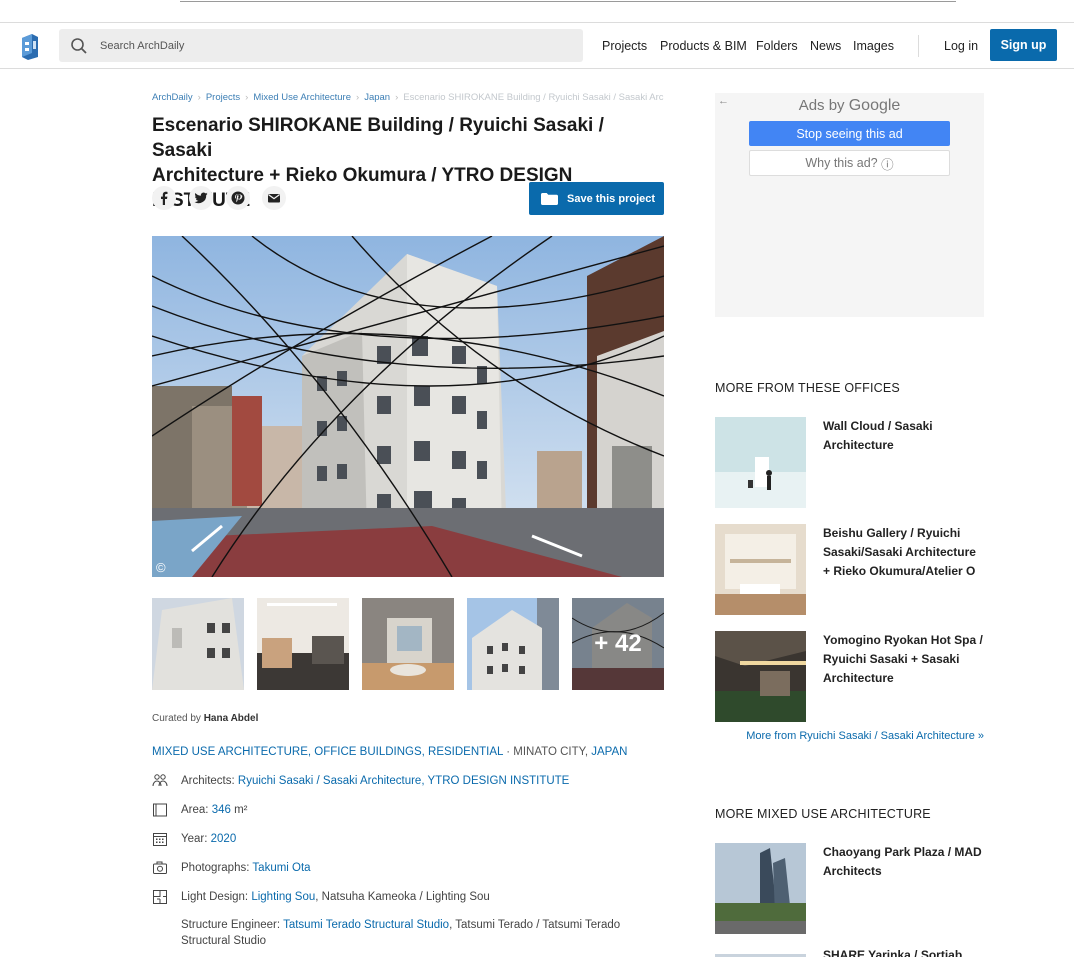  What do you see at coordinates (30, 46) in the screenshot?
I see `archdaily-logo-icon` at bounding box center [30, 46].